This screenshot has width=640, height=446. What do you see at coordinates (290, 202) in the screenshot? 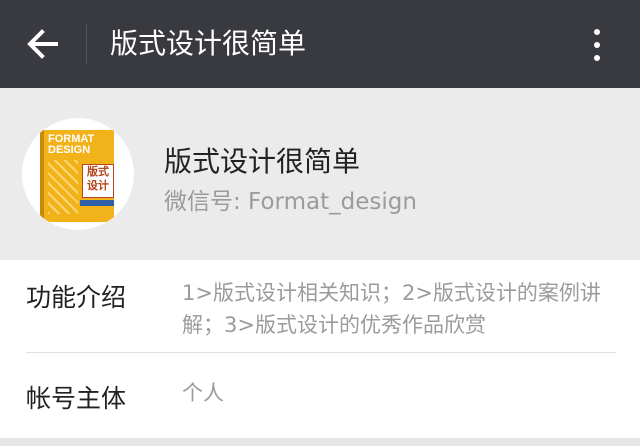
I see `wechat-id: 微信号: Format_design` at bounding box center [290, 202].